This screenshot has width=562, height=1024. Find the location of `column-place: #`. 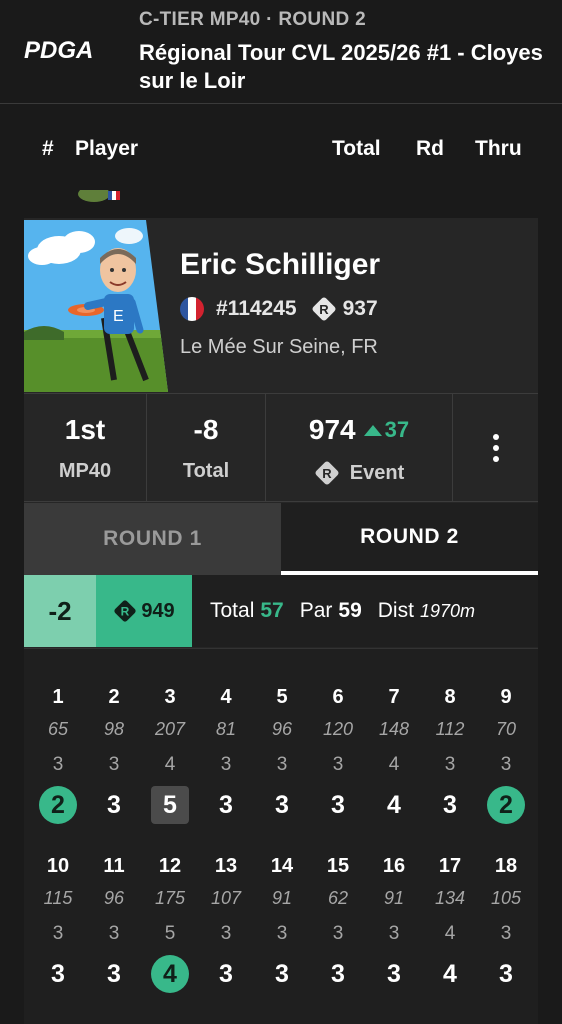

column-place: # is located at coordinates (48, 149).